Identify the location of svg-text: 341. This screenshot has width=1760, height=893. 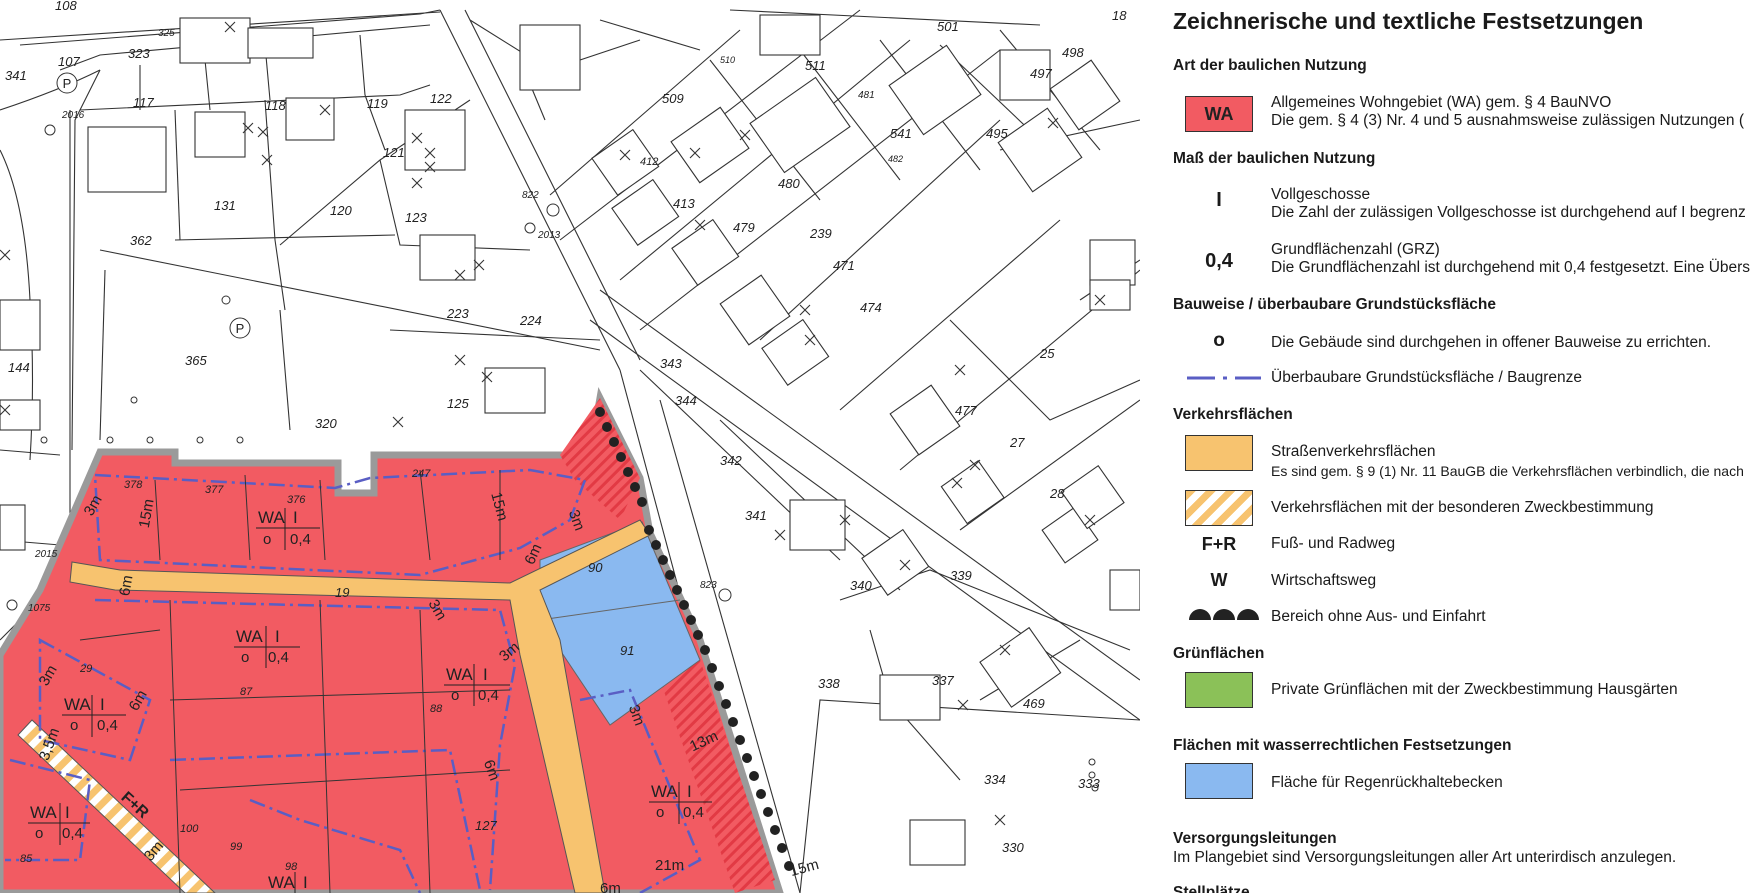
(756, 515).